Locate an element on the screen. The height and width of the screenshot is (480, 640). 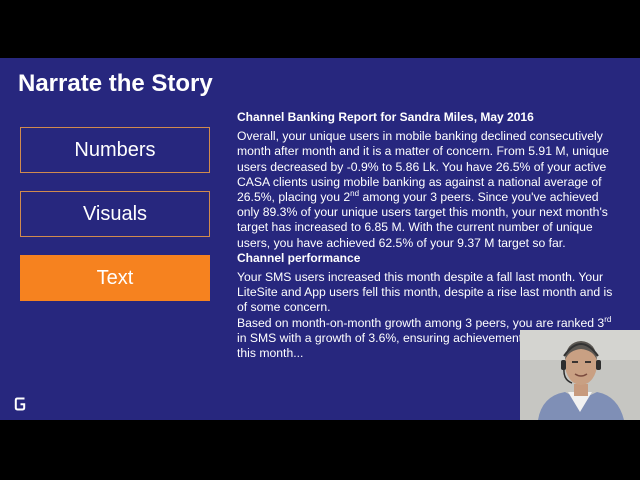
presenter-image is located at coordinates (580, 375).